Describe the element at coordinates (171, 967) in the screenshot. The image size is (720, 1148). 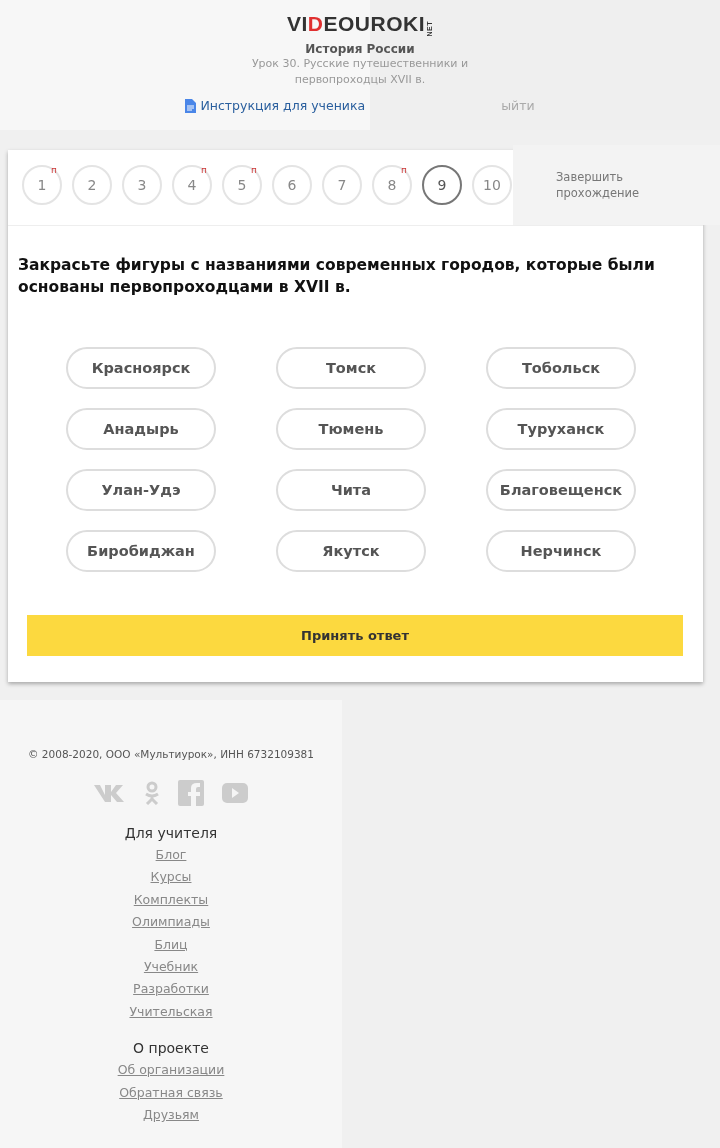
I see `footer-link: Учебник` at that location.